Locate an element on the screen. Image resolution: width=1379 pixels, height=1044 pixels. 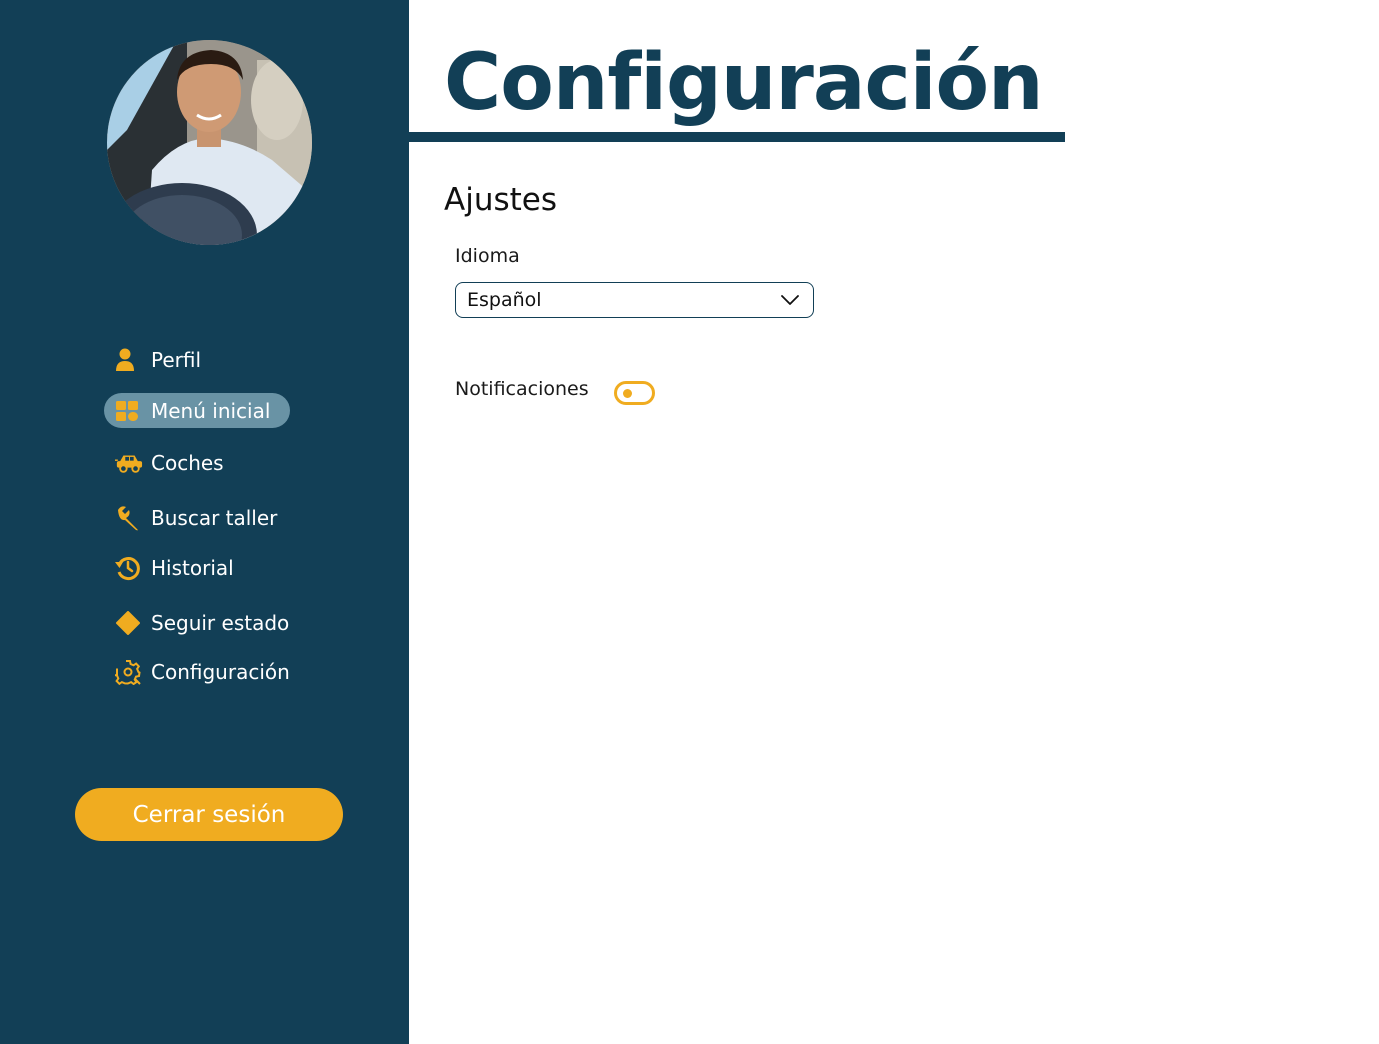
sidebar-item-menu-inicial: Menú inicial is located at coordinates (197, 410).